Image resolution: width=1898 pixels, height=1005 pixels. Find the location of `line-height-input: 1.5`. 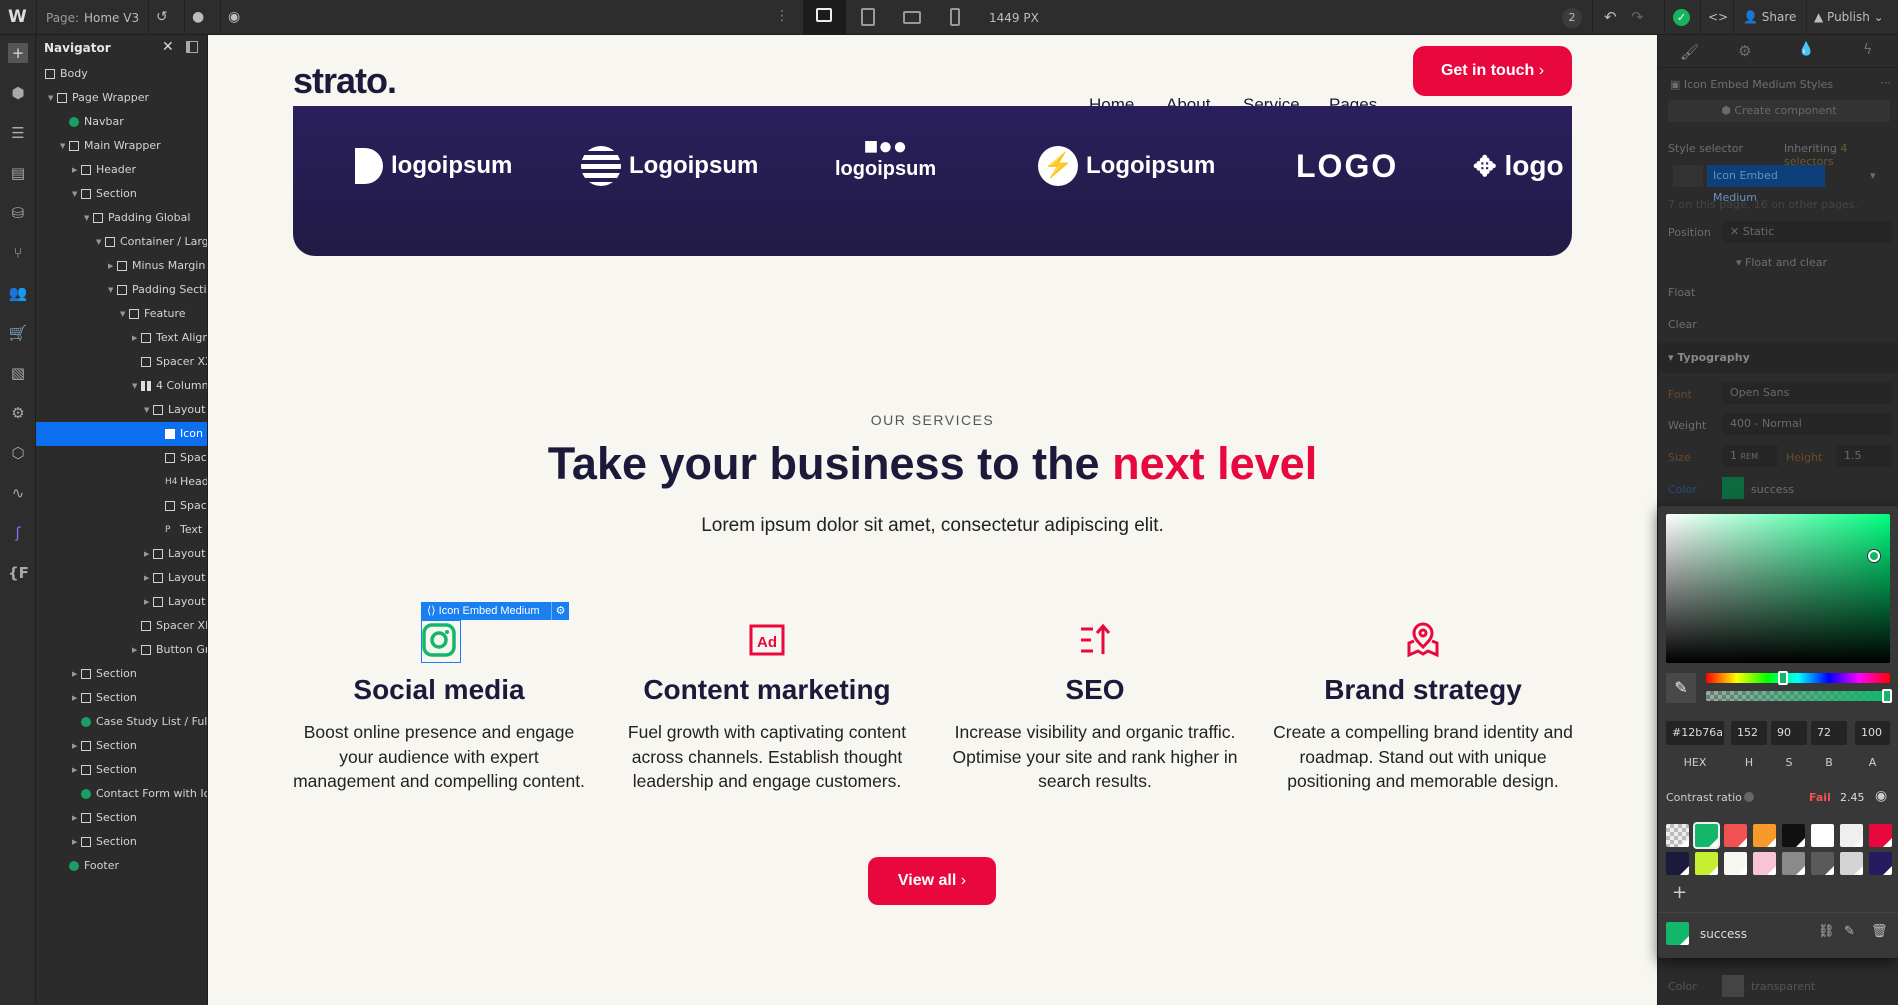

line-height-input: 1.5 is located at coordinates (1864, 456).